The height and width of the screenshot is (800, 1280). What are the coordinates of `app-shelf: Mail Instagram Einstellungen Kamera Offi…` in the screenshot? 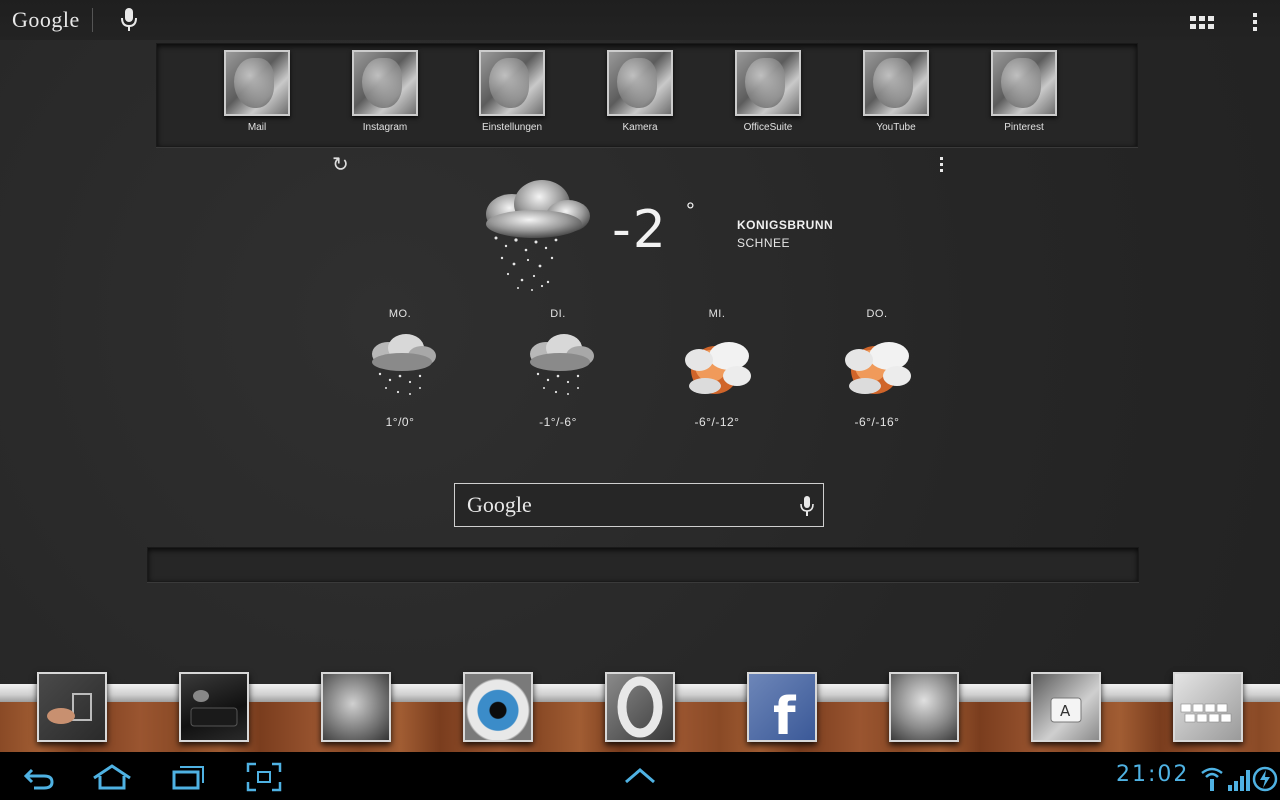 It's located at (647, 95).